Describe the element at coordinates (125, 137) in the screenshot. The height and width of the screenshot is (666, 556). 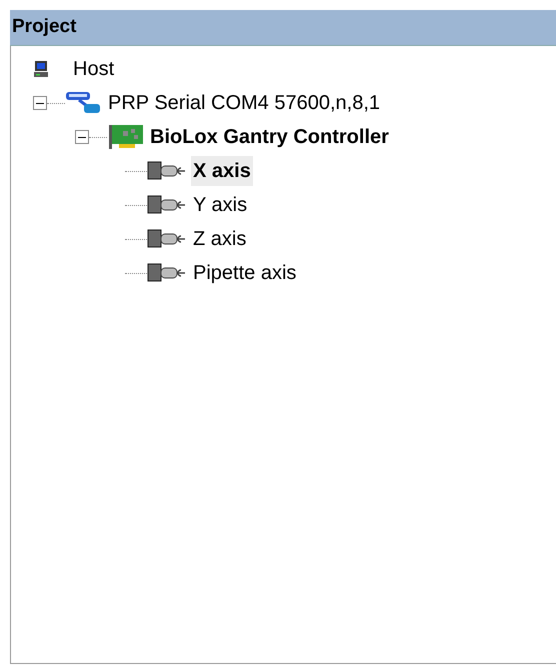
I see `circuit-board-icon` at that location.